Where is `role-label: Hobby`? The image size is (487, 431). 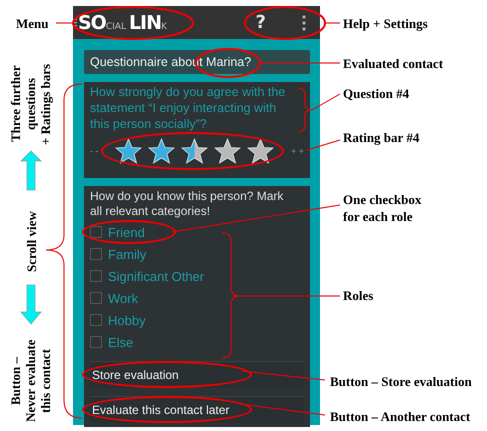
role-label: Hobby is located at coordinates (127, 320).